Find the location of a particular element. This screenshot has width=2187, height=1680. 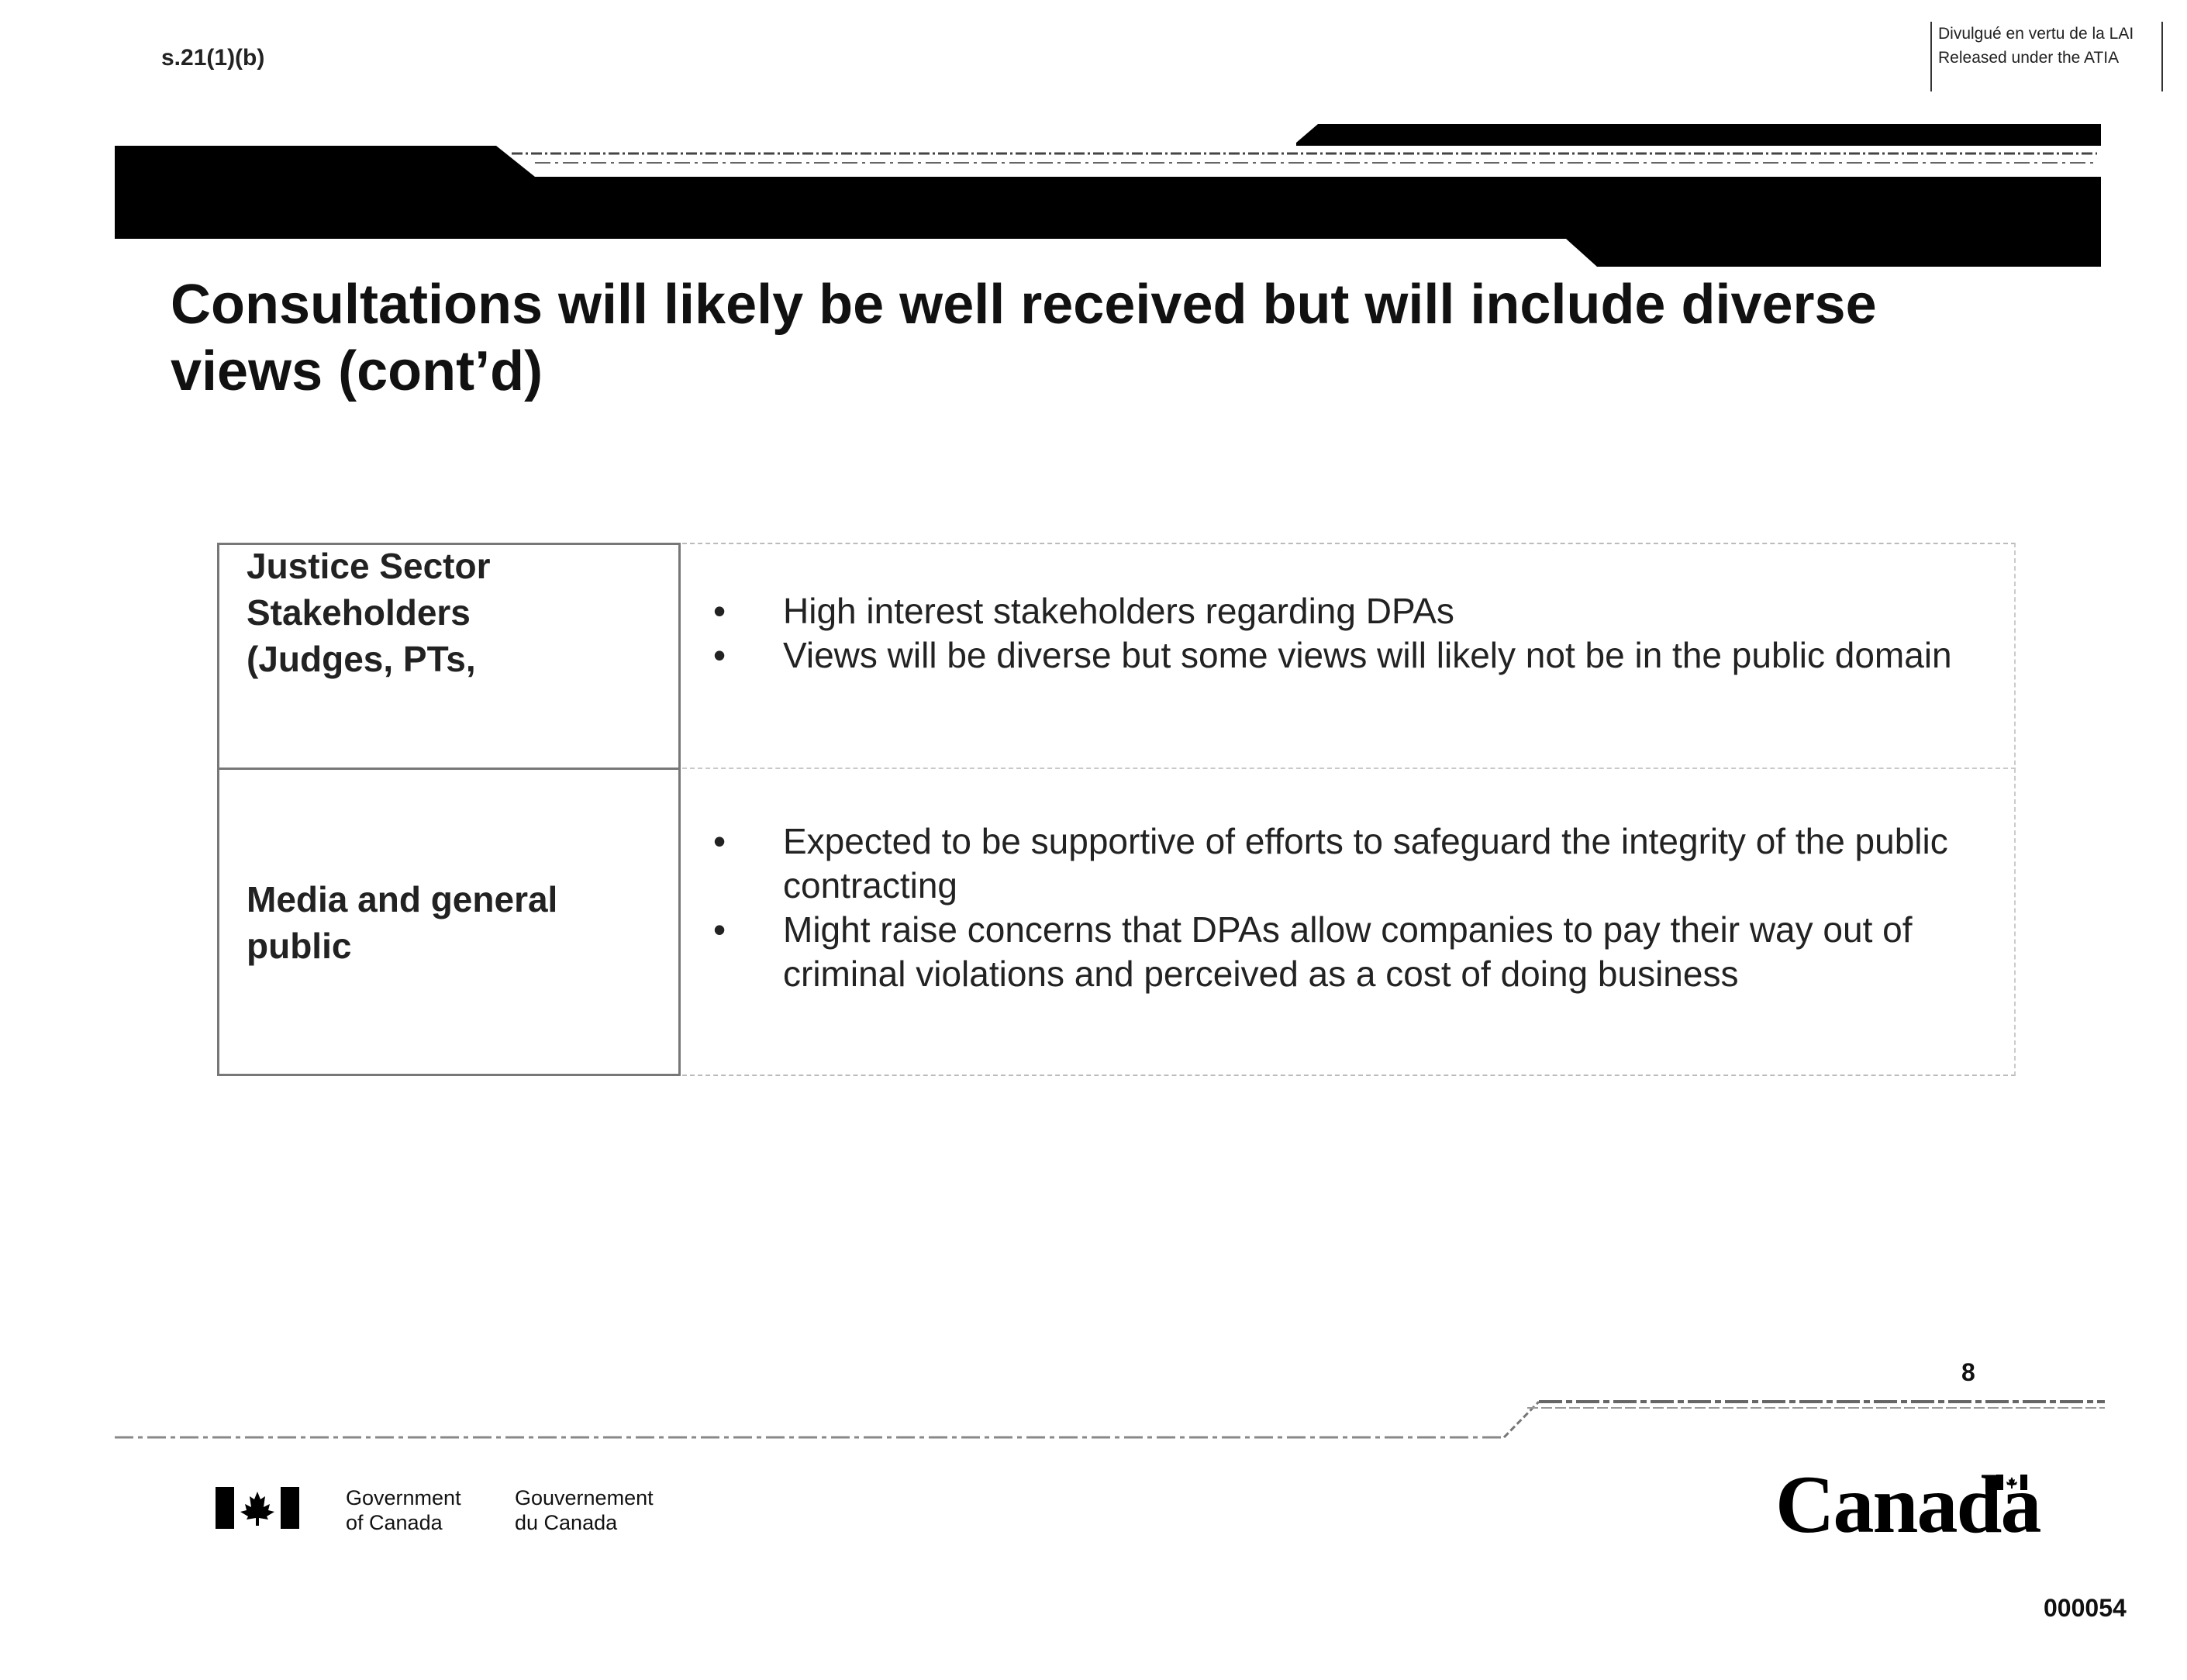

canada-wordmark-flag-icon is located at coordinates (2011, 1482).